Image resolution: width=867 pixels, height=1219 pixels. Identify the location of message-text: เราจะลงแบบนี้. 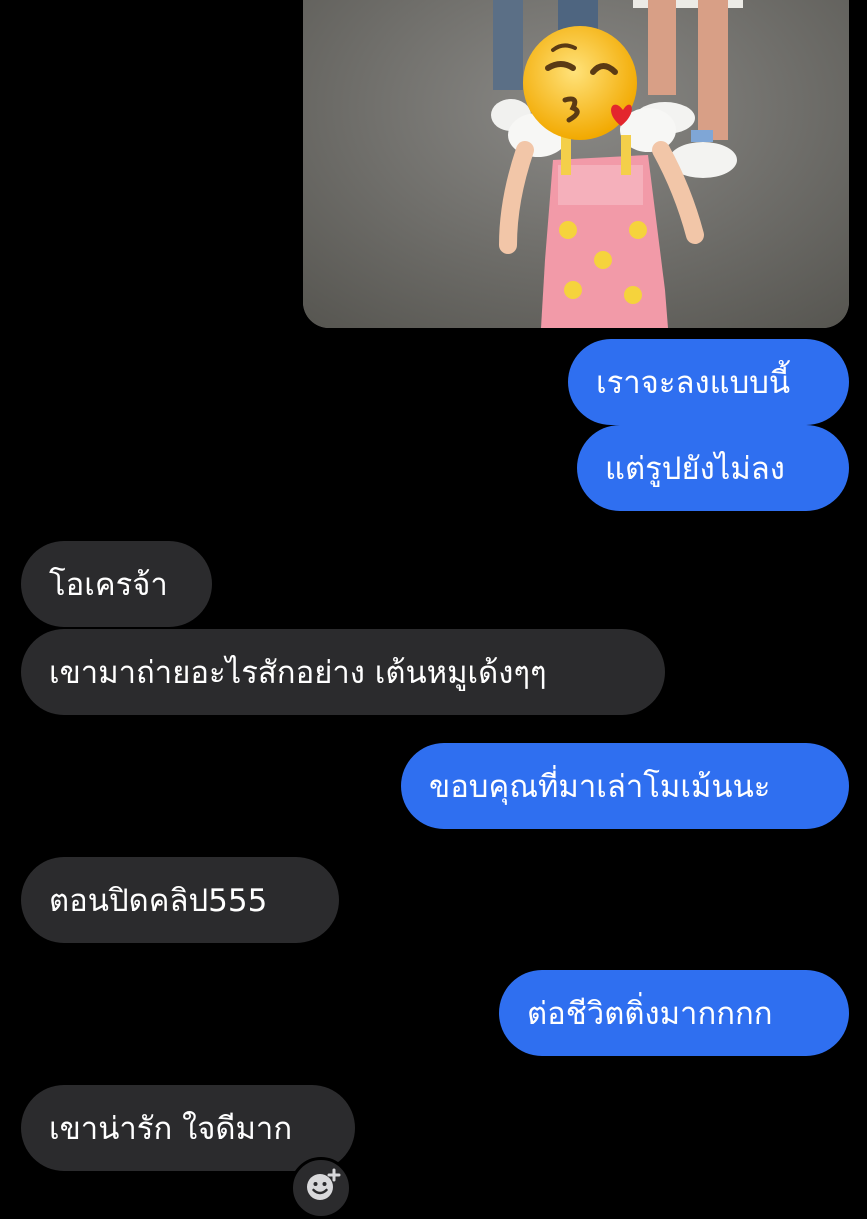
(693, 383).